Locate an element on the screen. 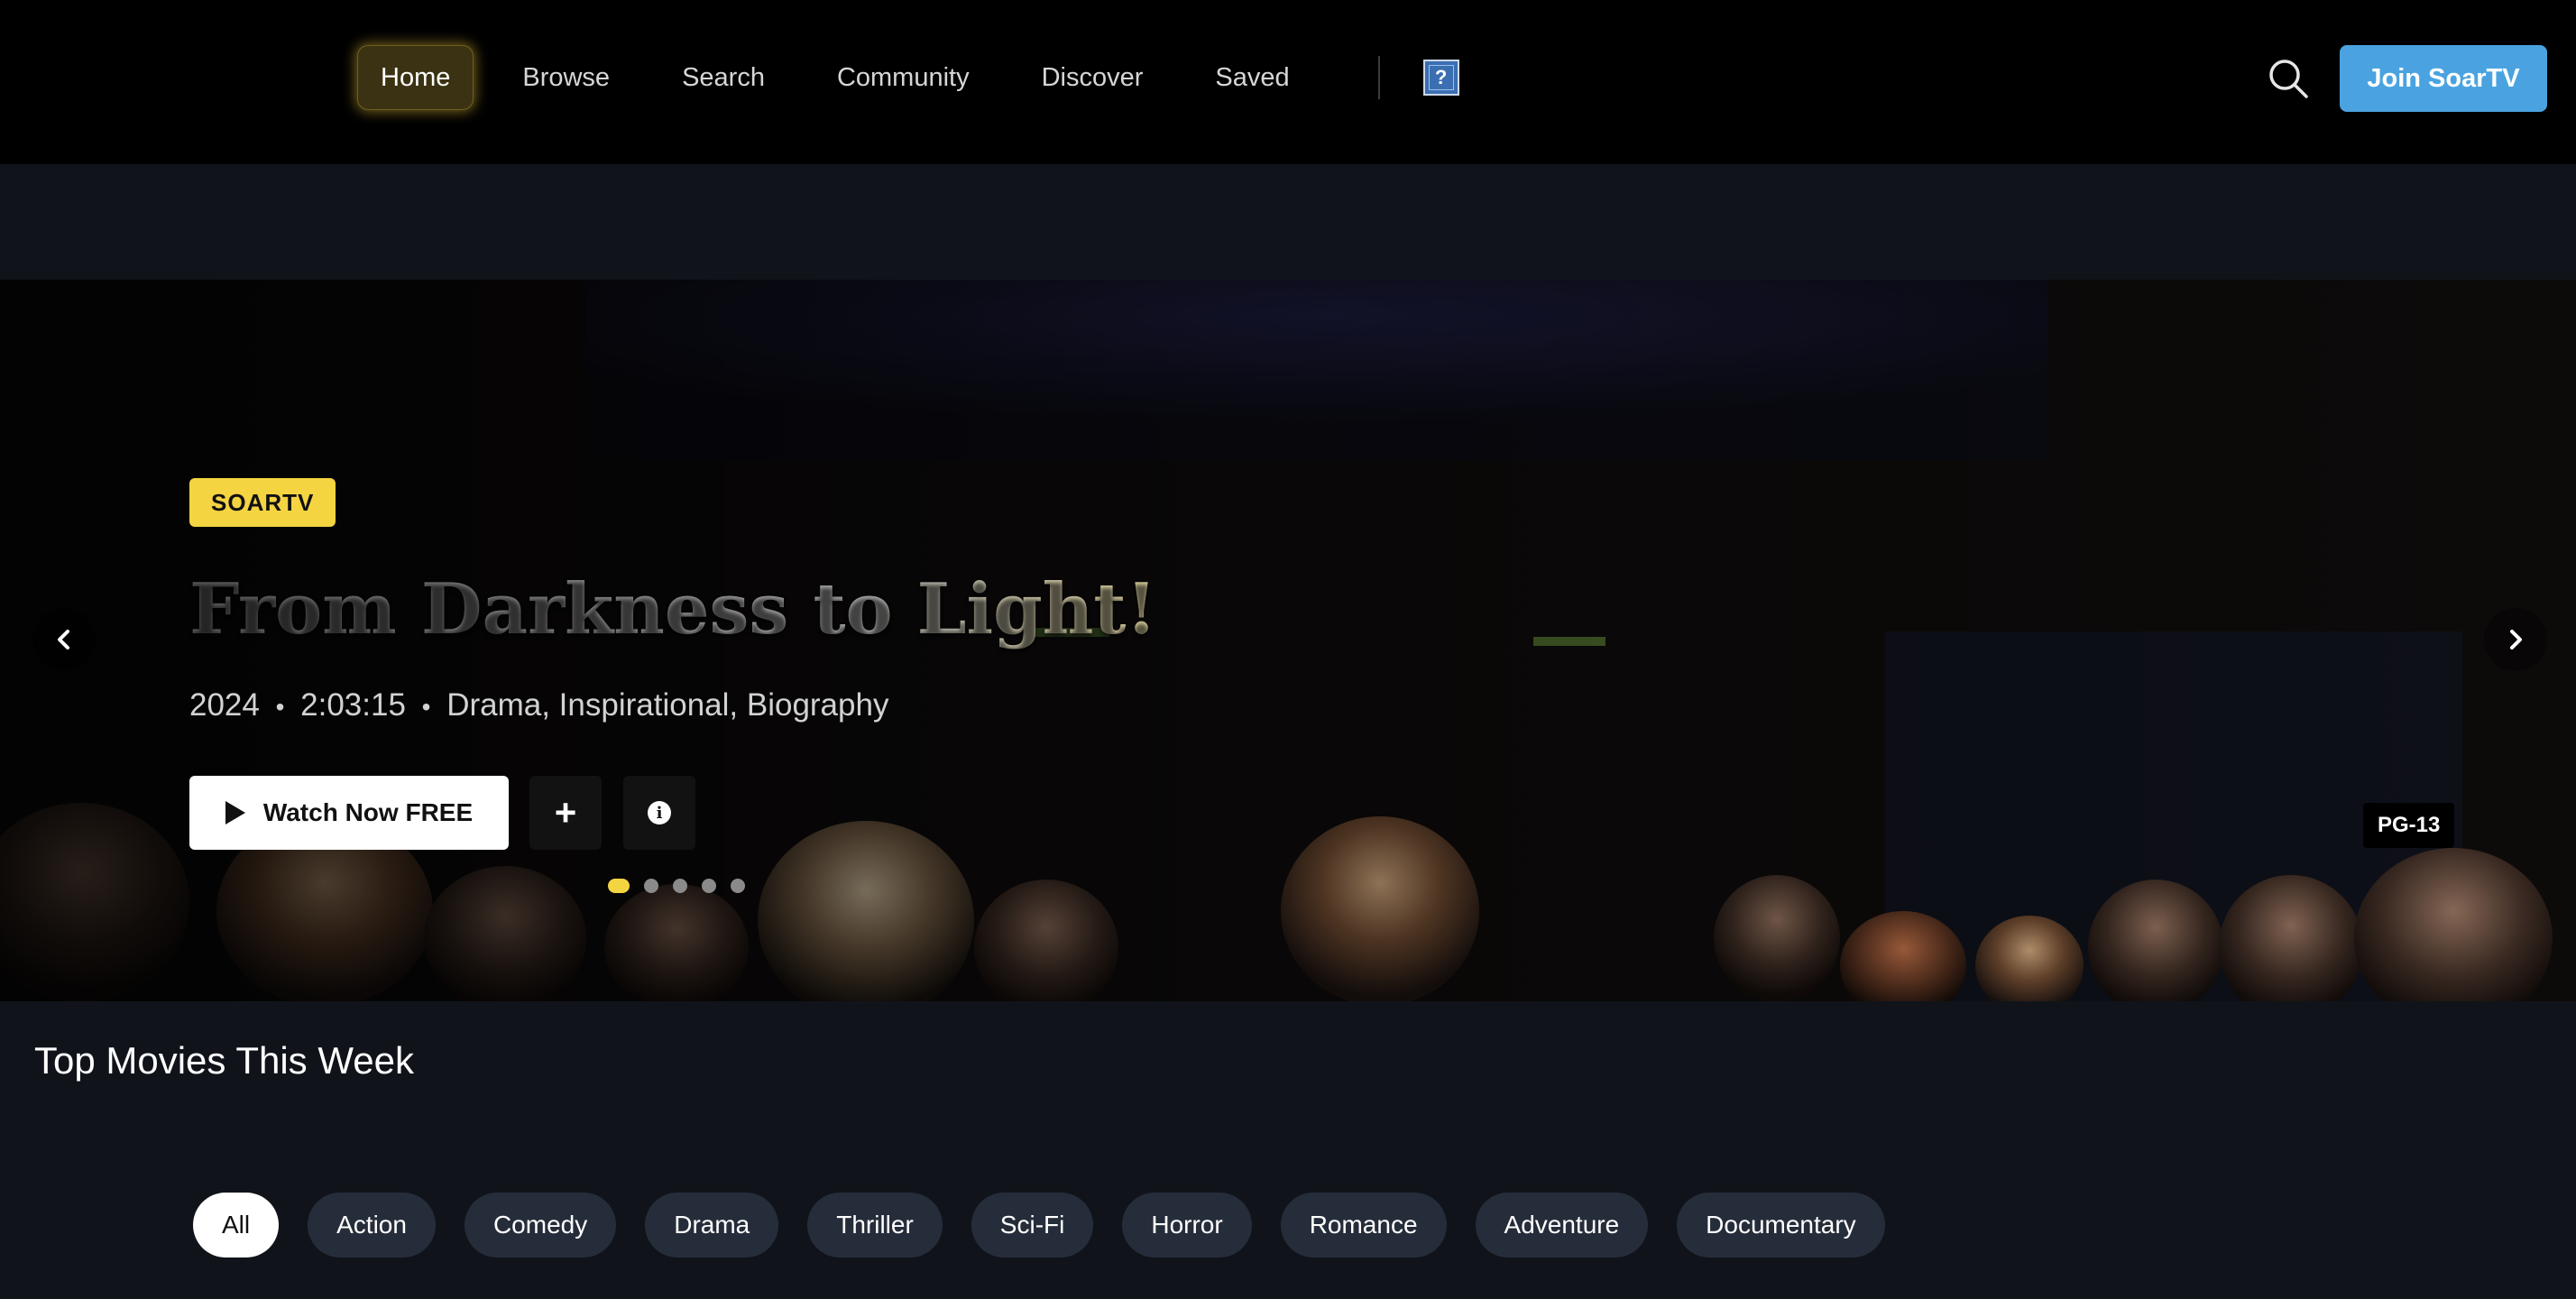 The image size is (2576, 1299). chevron-left-icon is located at coordinates (64, 640).